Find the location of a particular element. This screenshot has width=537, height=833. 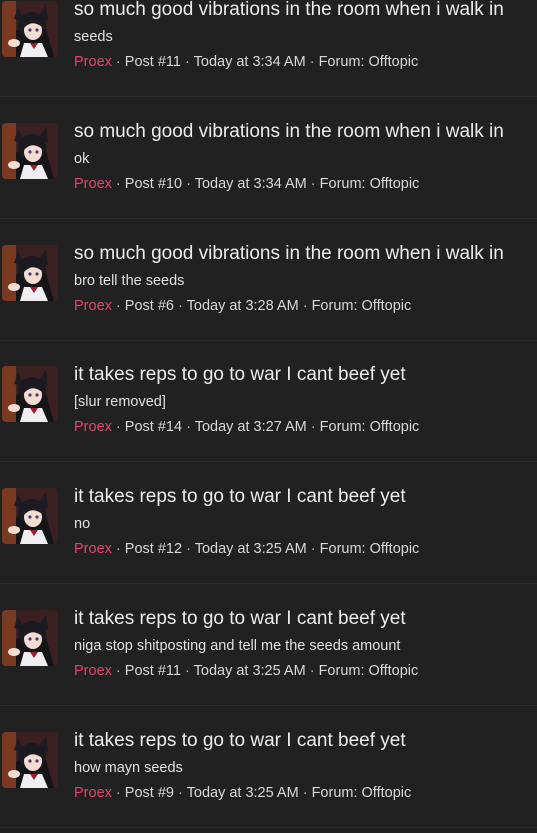

post-time: Today at 3:28 AM is located at coordinates (242, 306).